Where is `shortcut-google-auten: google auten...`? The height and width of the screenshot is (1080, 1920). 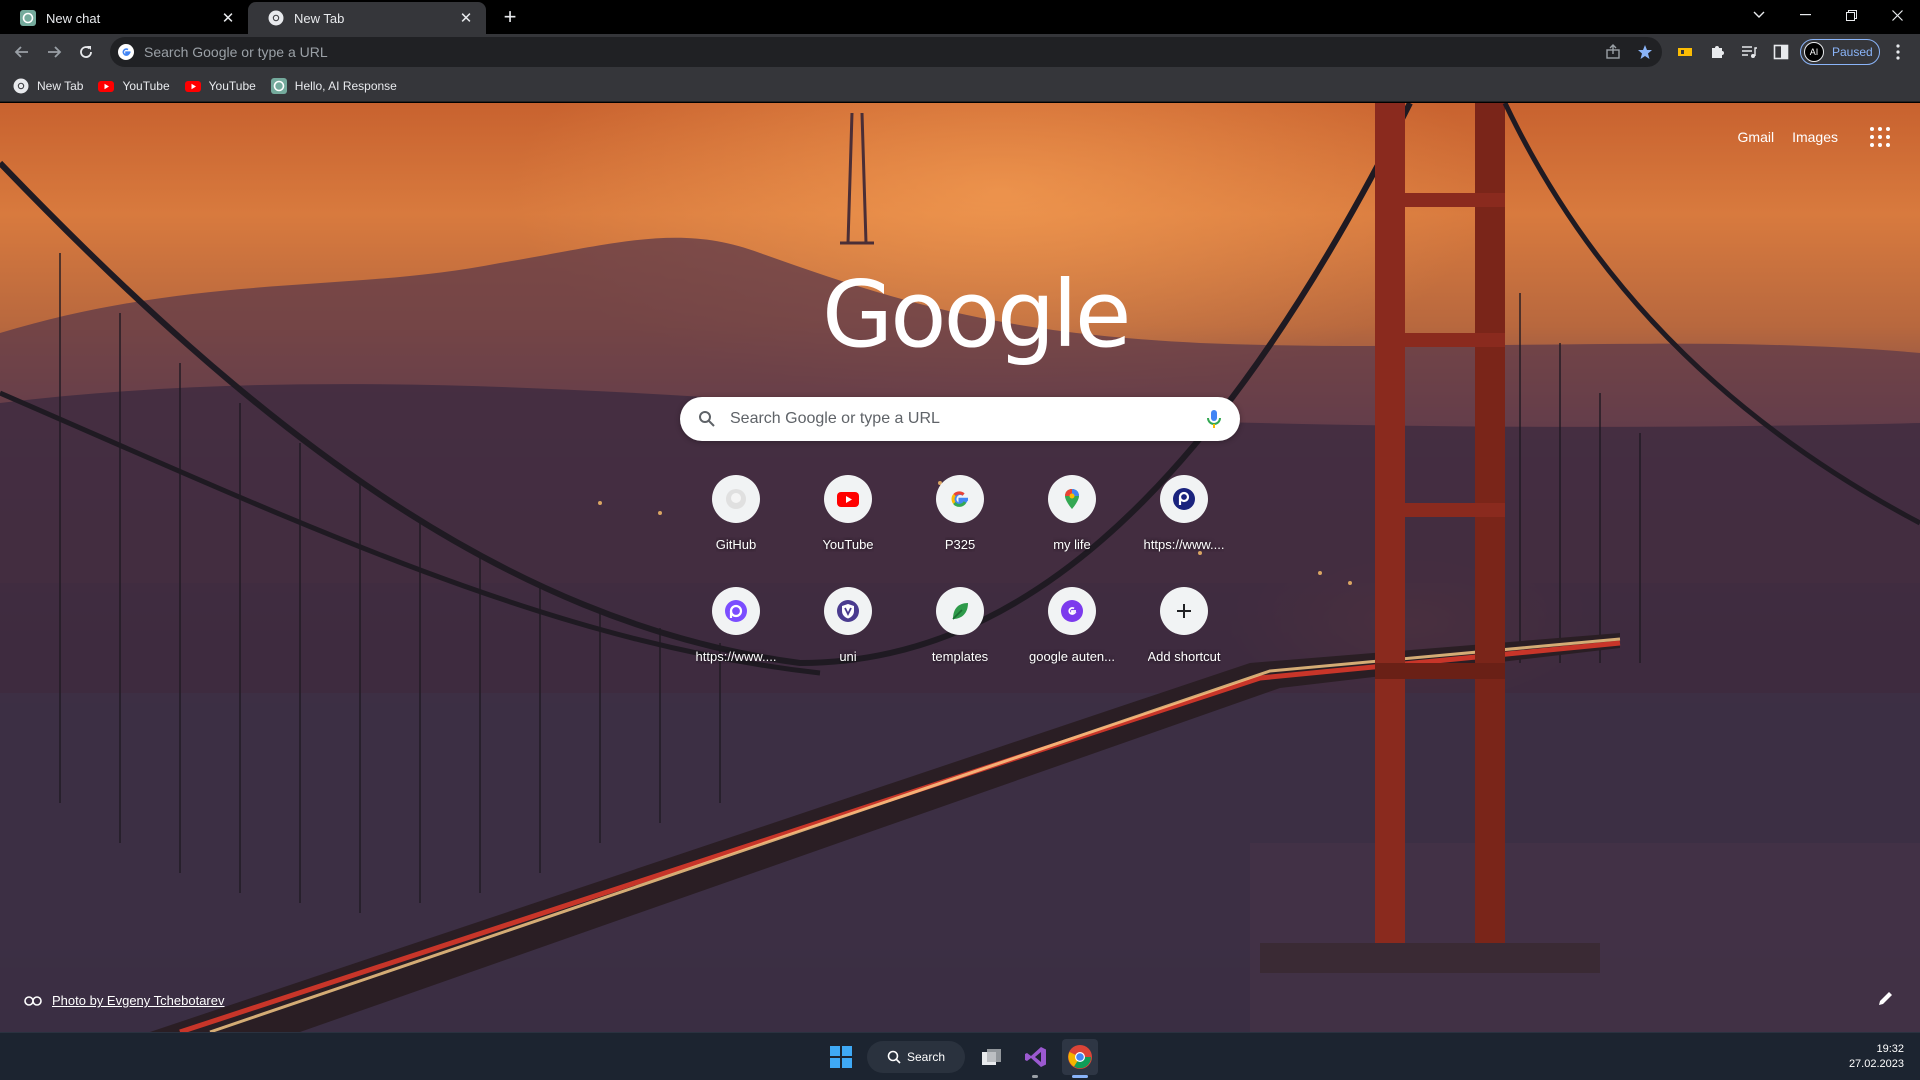 shortcut-google-auten: google auten... is located at coordinates (1072, 625).